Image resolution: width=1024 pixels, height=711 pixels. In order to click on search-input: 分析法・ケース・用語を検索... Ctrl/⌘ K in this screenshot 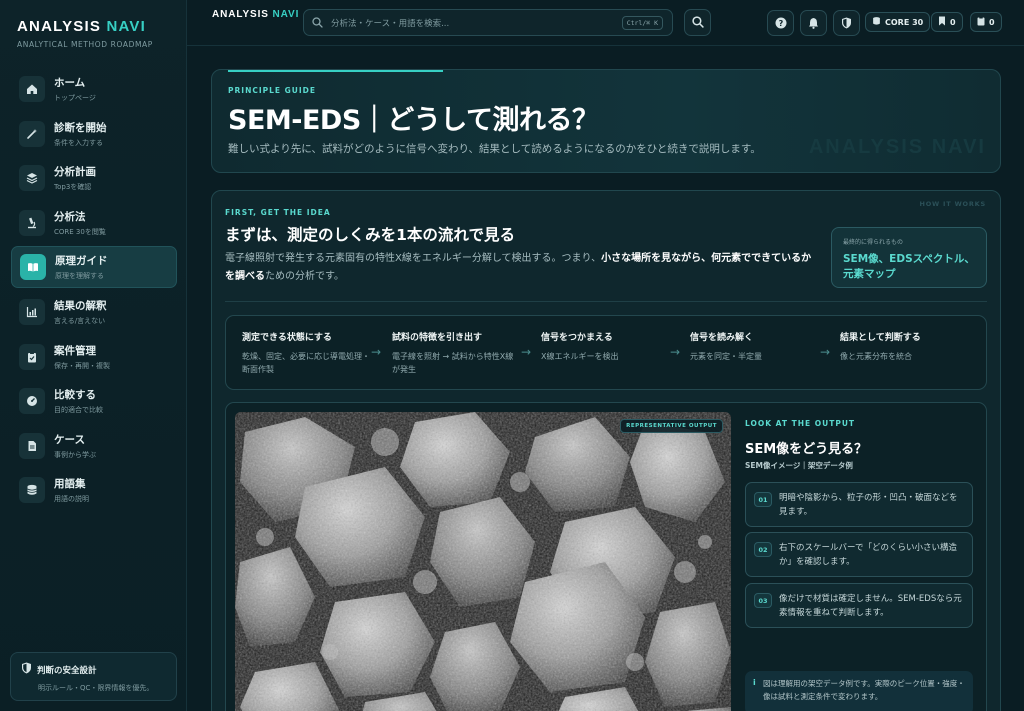, I will do `click(488, 22)`.